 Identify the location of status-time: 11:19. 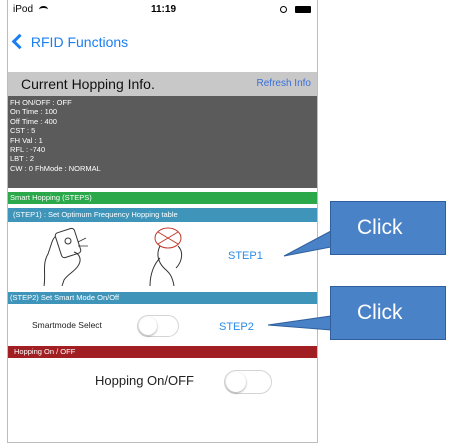
(163, 9).